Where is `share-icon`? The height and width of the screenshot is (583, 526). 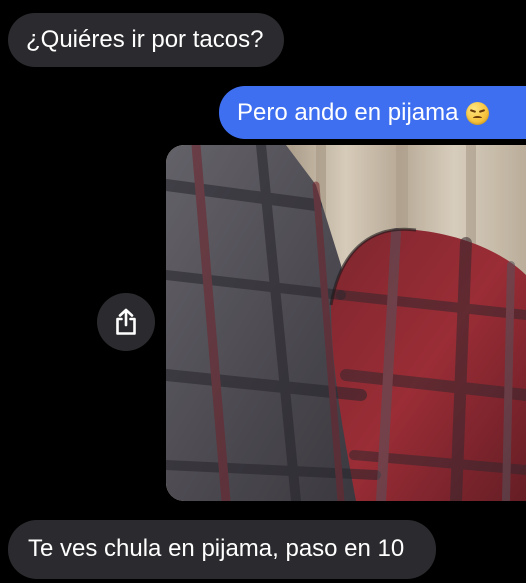 share-icon is located at coordinates (126, 321).